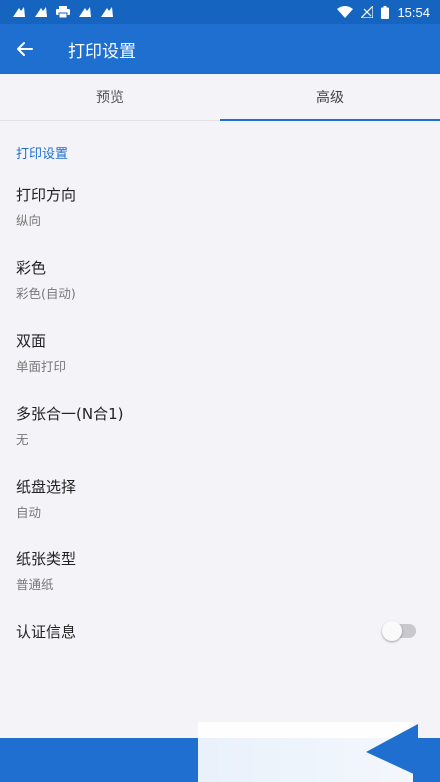  I want to click on status-icons-right: 15:54, so click(388, 12).